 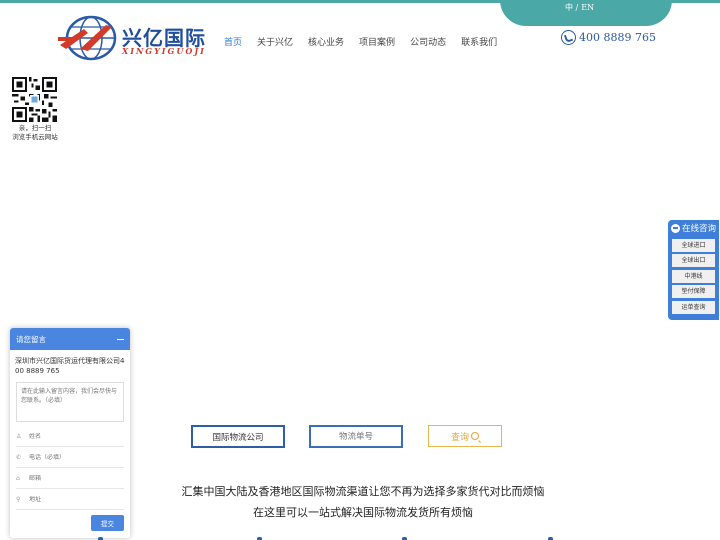 What do you see at coordinates (459, 436) in the screenshot?
I see `query-button-label: 查询` at bounding box center [459, 436].